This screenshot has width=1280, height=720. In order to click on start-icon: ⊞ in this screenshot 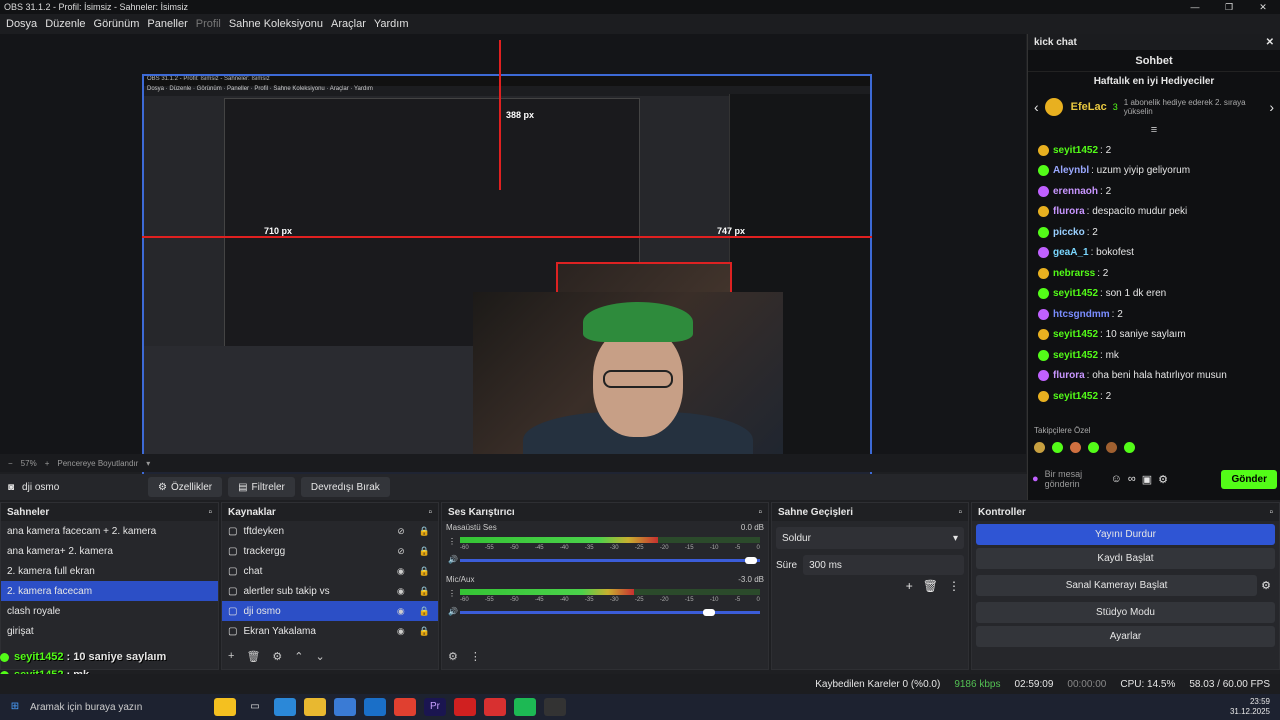, I will do `click(15, 707)`.